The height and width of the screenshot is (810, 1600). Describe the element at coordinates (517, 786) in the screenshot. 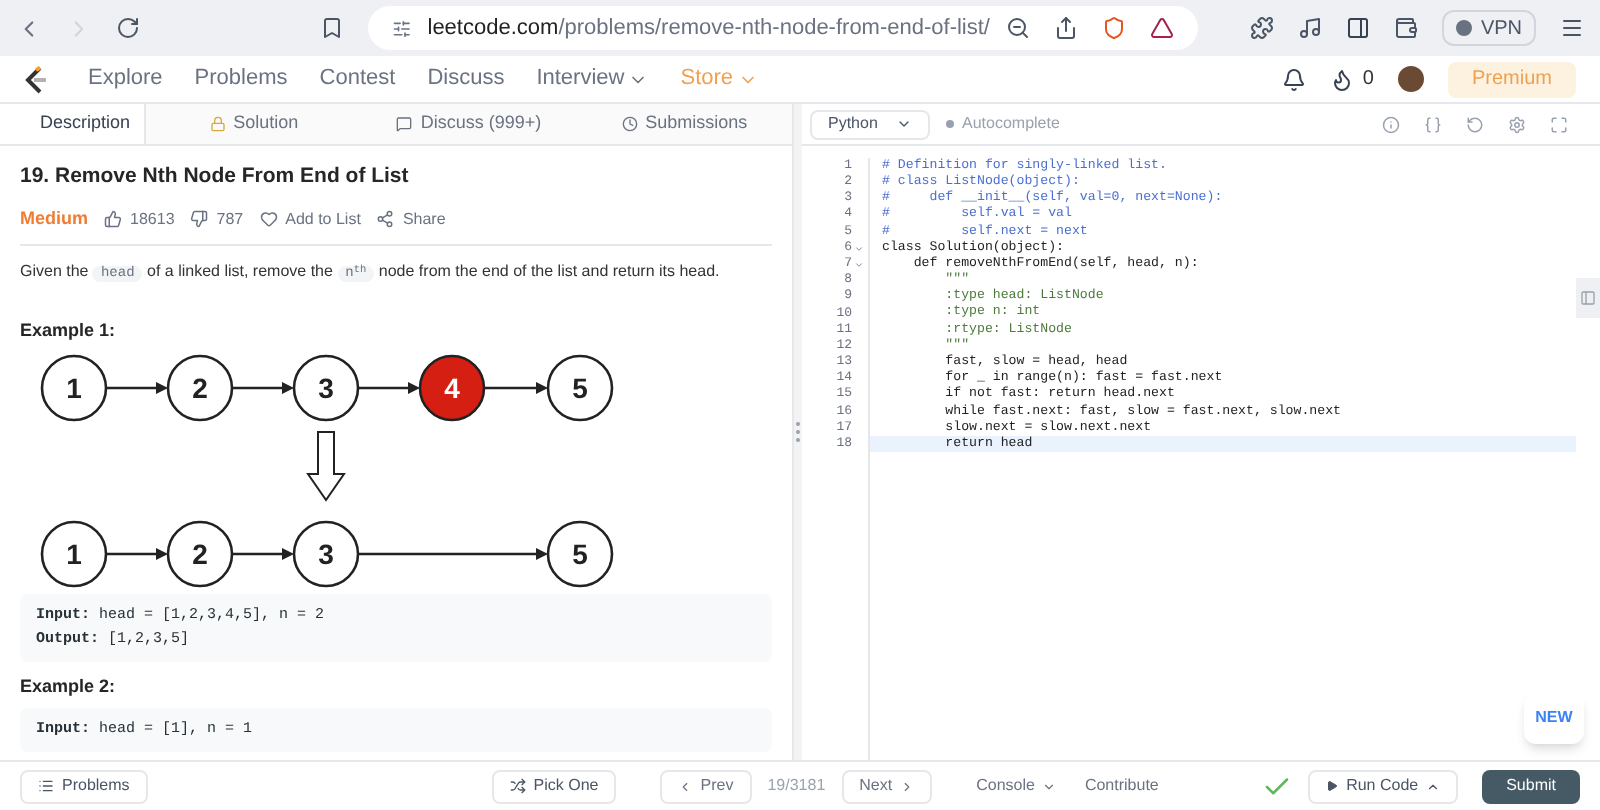

I see `shuffle-icon` at that location.